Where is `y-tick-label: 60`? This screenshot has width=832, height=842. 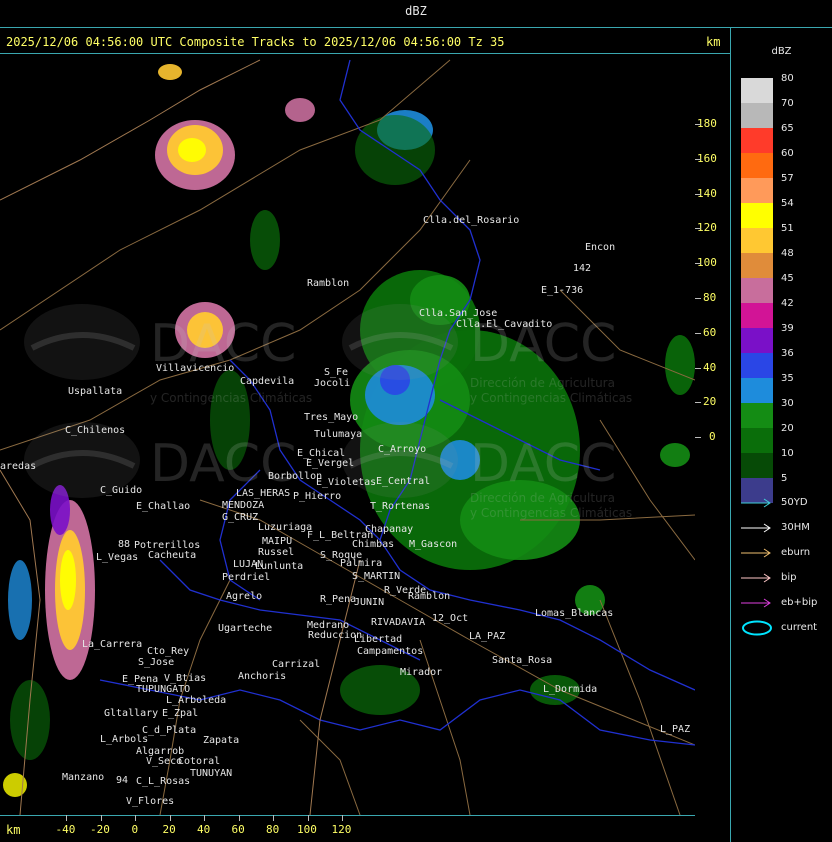 y-tick-label: 60 is located at coordinates (710, 332).